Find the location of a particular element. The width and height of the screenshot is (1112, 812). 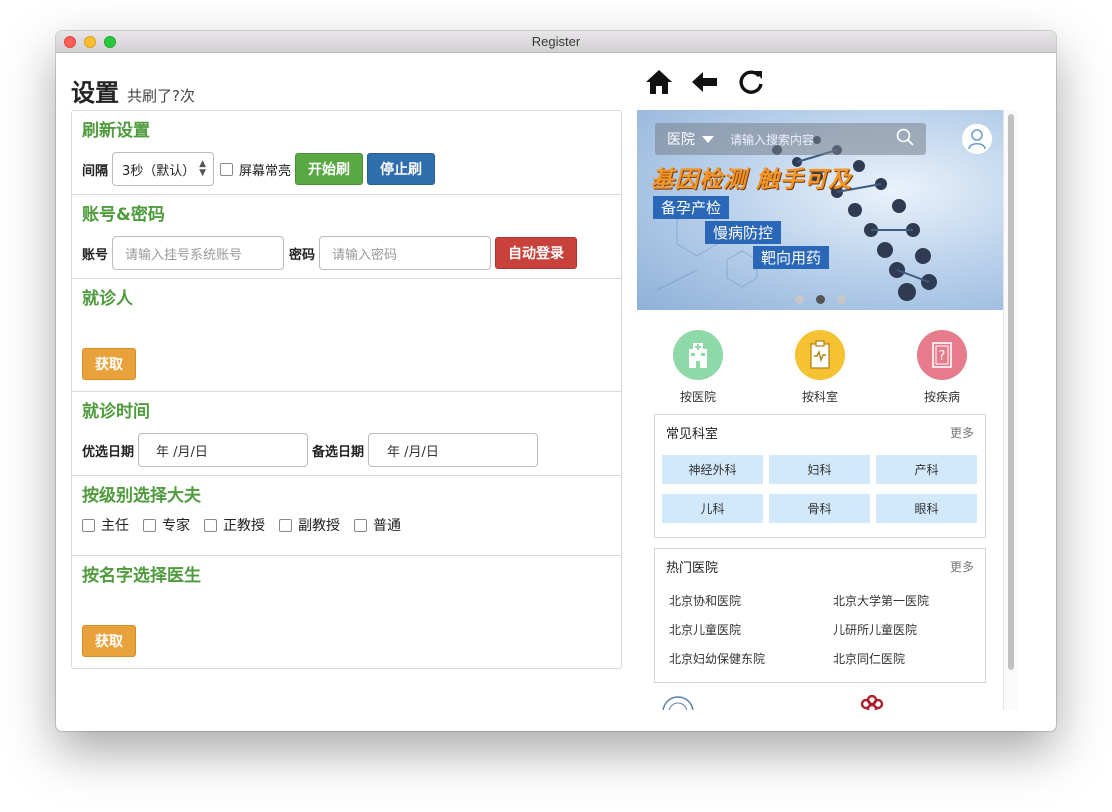

hospital-item: 北京儿童医院 is located at coordinates (751, 630).